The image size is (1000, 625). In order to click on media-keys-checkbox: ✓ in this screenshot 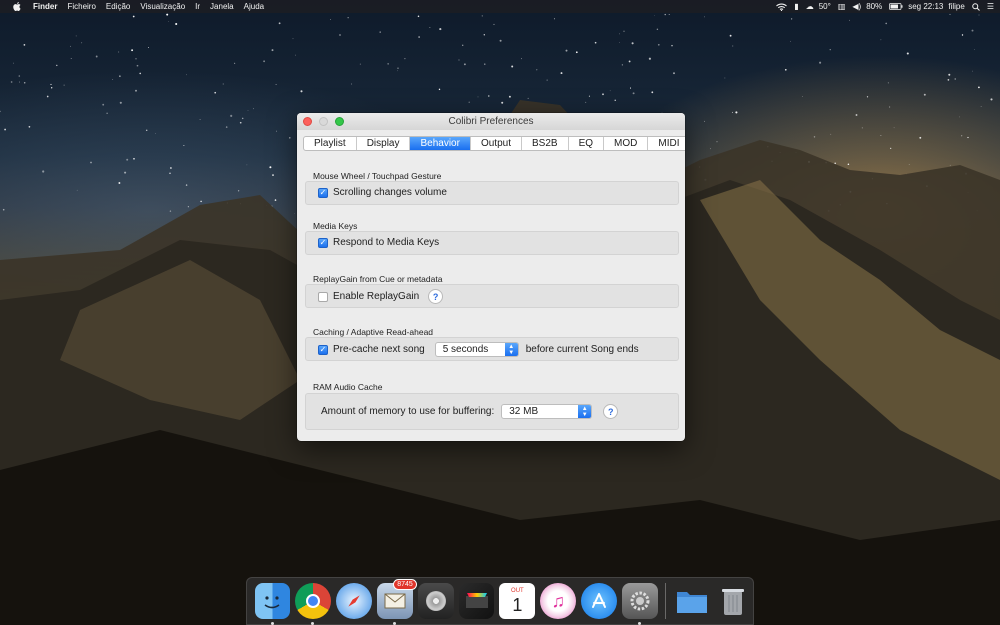, I will do `click(323, 242)`.